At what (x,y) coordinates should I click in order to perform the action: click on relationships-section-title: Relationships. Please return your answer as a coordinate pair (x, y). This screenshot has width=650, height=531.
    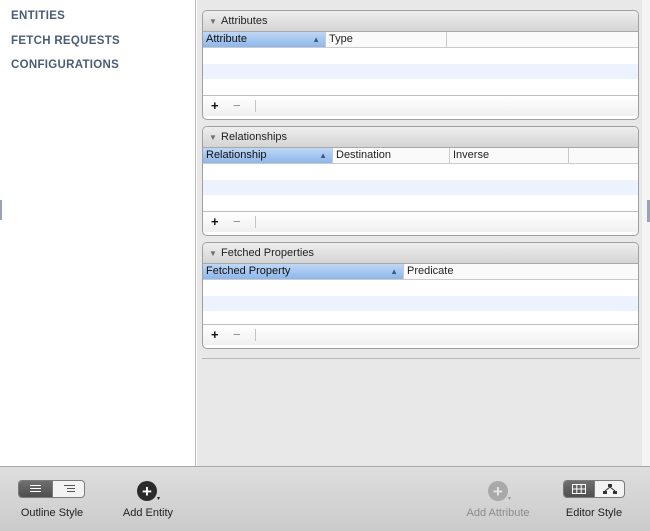
    Looking at the image, I should click on (254, 137).